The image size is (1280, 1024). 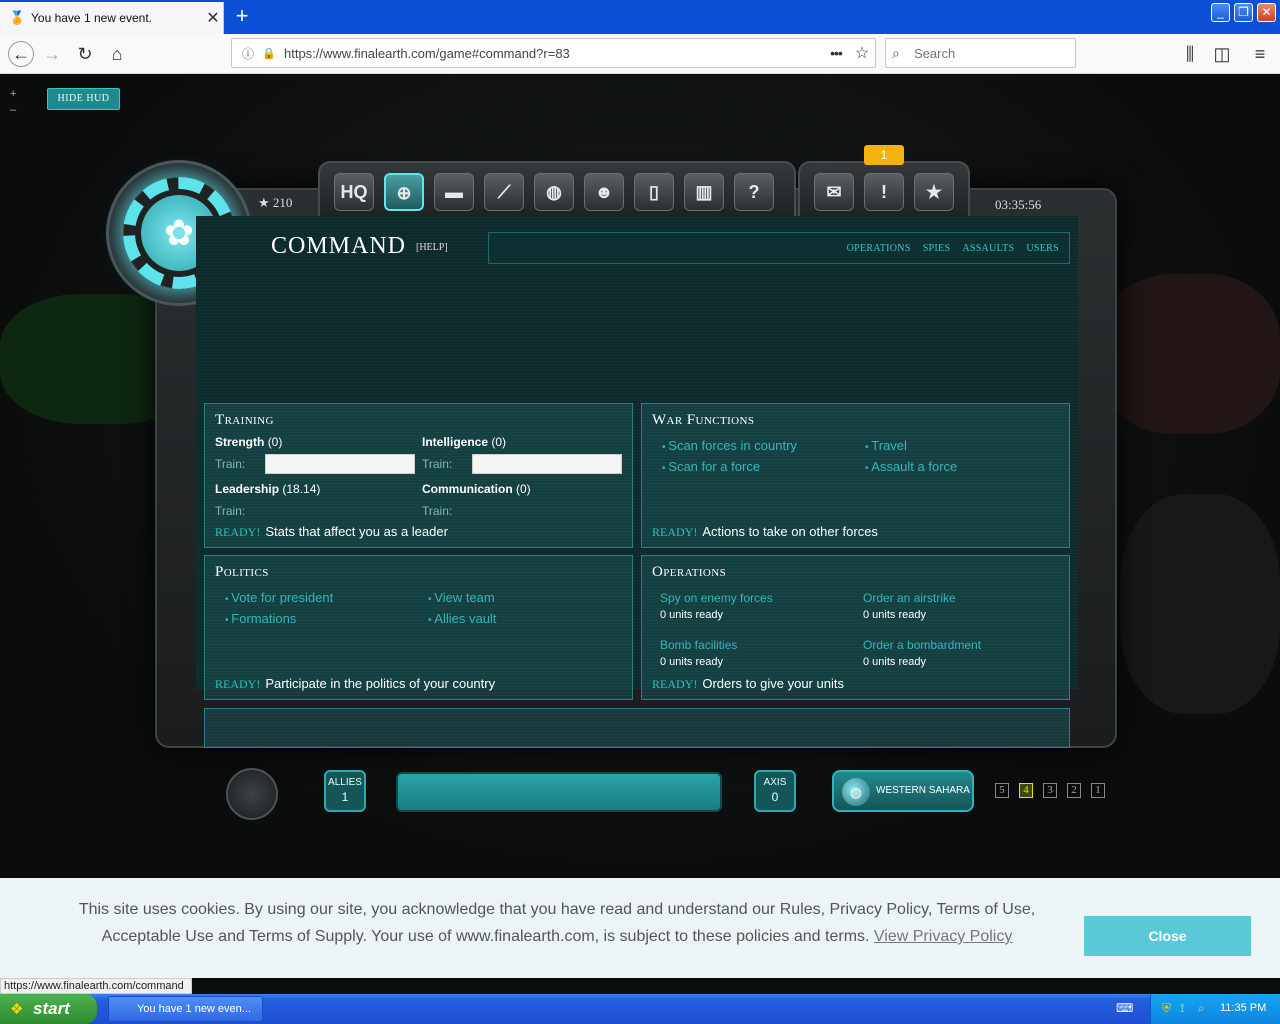 What do you see at coordinates (765, 531) in the screenshot?
I see `war-ready: READY! Actions to take on other forces` at bounding box center [765, 531].